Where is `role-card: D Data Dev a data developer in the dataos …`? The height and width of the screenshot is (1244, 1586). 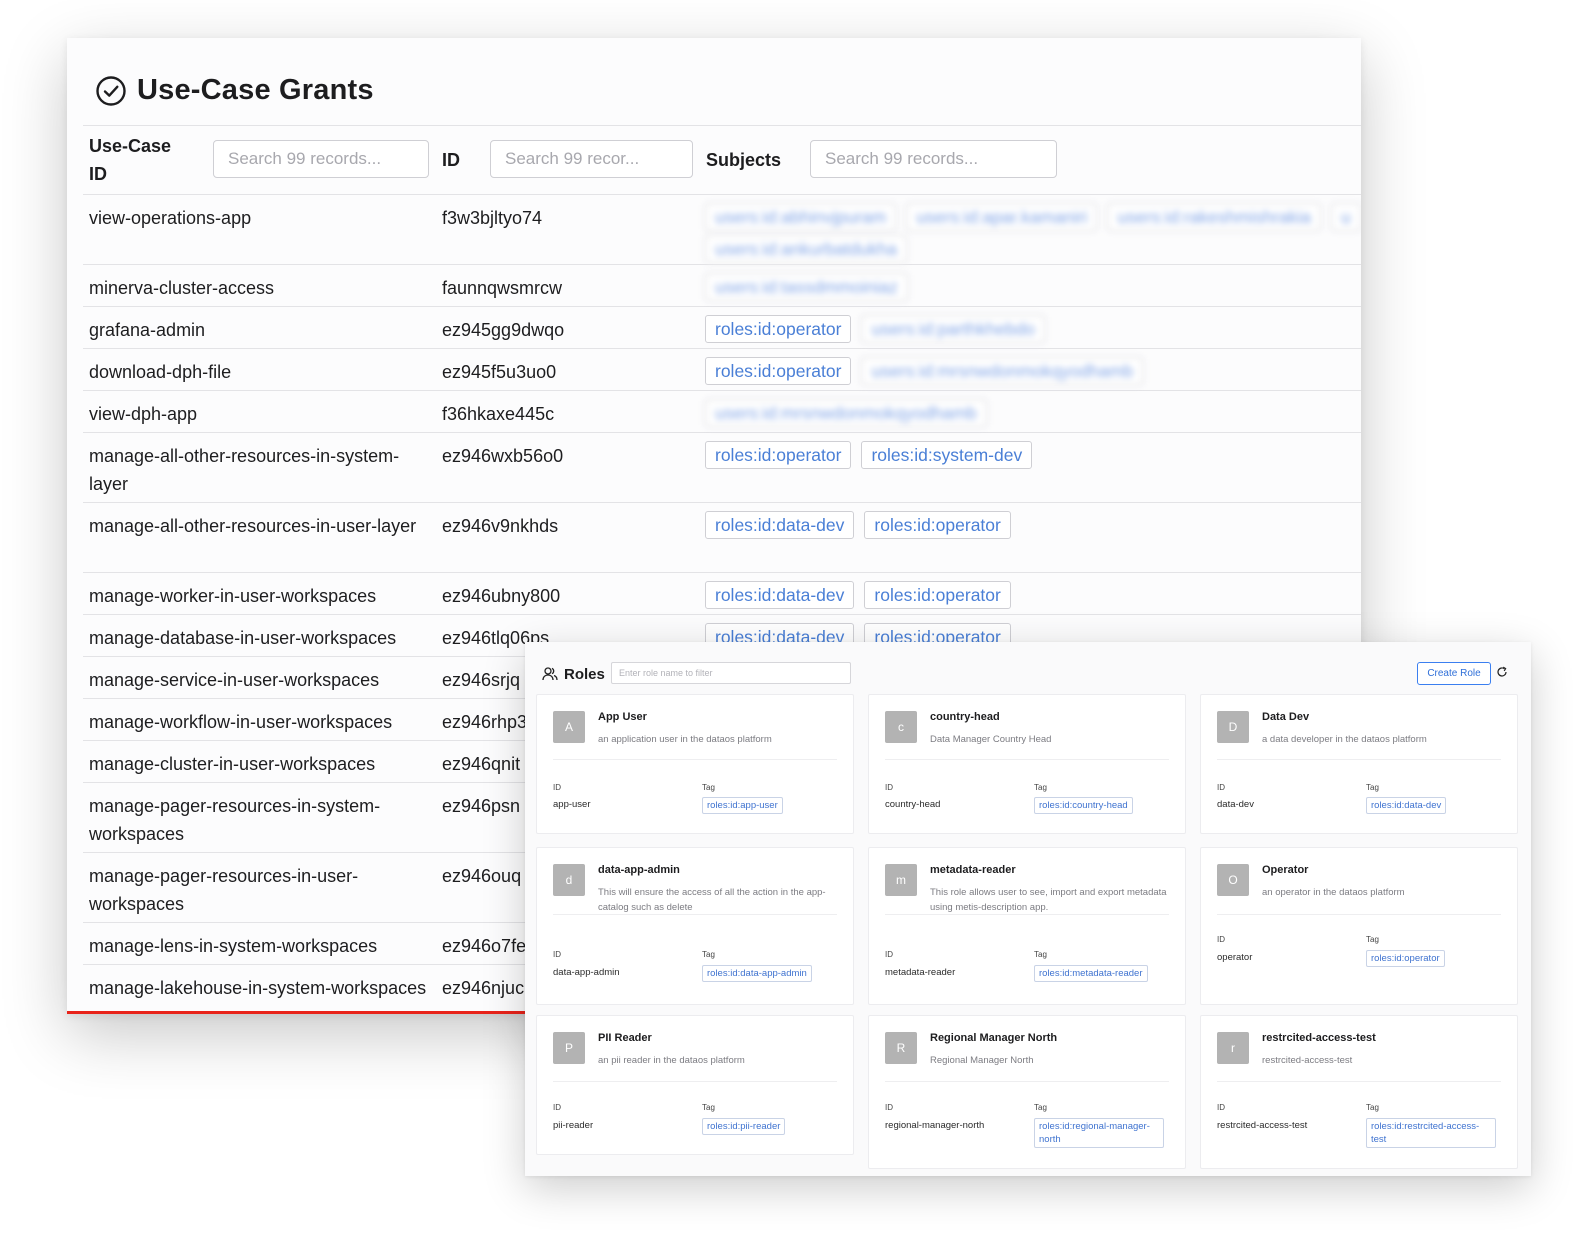
role-card: D Data Dev a data developer in the dataos … is located at coordinates (1359, 764).